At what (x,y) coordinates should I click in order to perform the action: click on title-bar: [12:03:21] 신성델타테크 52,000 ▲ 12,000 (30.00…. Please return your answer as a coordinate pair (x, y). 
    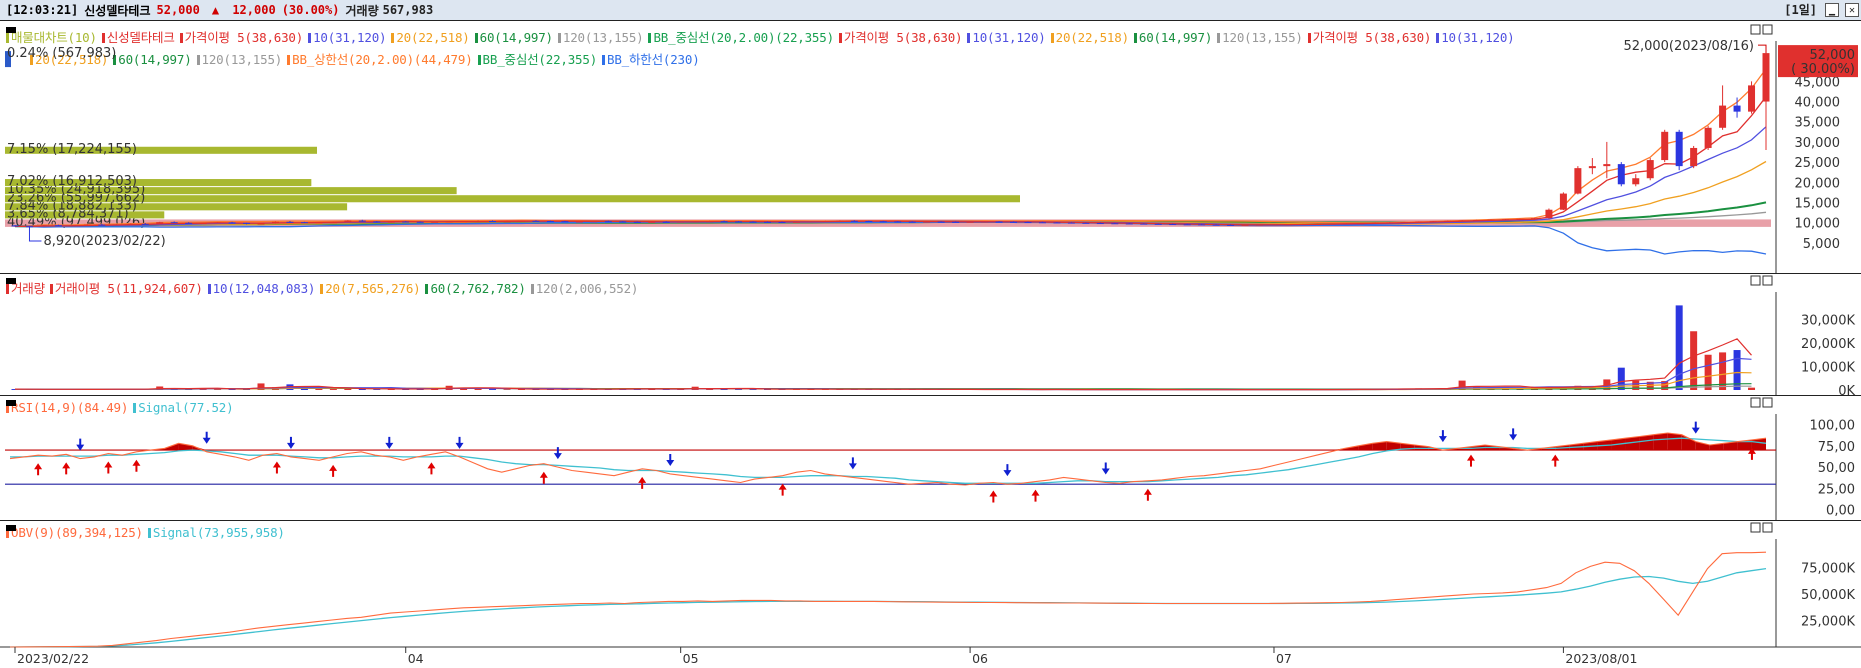
    Looking at the image, I should click on (930, 10).